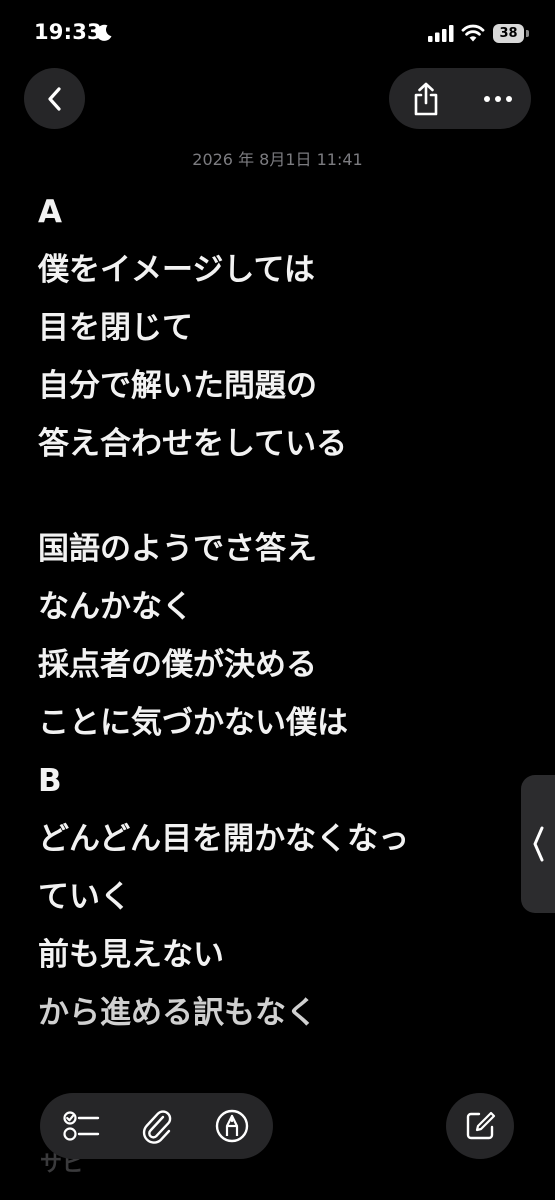 The width and height of the screenshot is (555, 1200). Describe the element at coordinates (193, 444) in the screenshot. I see `note-line: 答え合わせをしている` at that location.